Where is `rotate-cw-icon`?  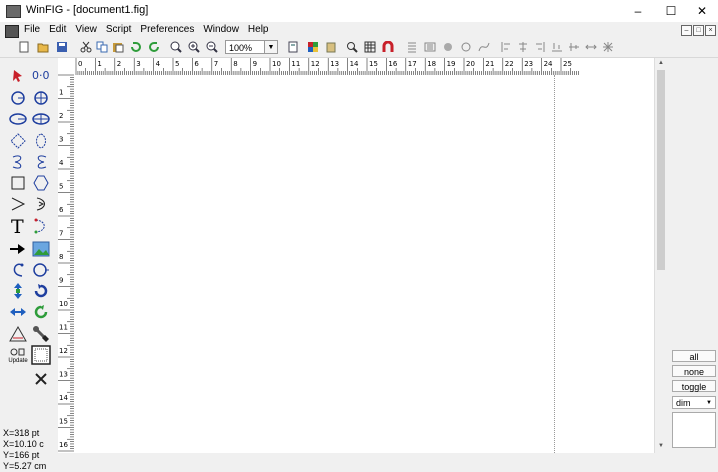
rotate-cw-icon is located at coordinates (41, 291).